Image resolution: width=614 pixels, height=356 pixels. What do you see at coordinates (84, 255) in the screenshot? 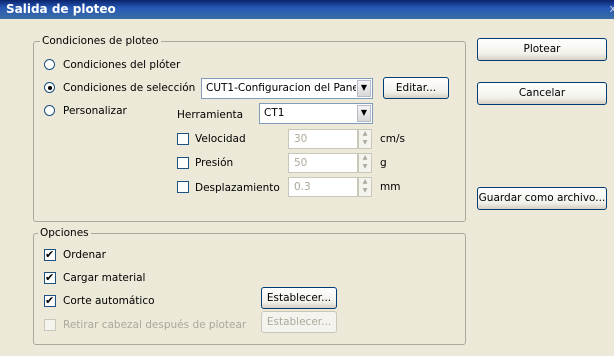
I see `sort-label: Ordenar` at bounding box center [84, 255].